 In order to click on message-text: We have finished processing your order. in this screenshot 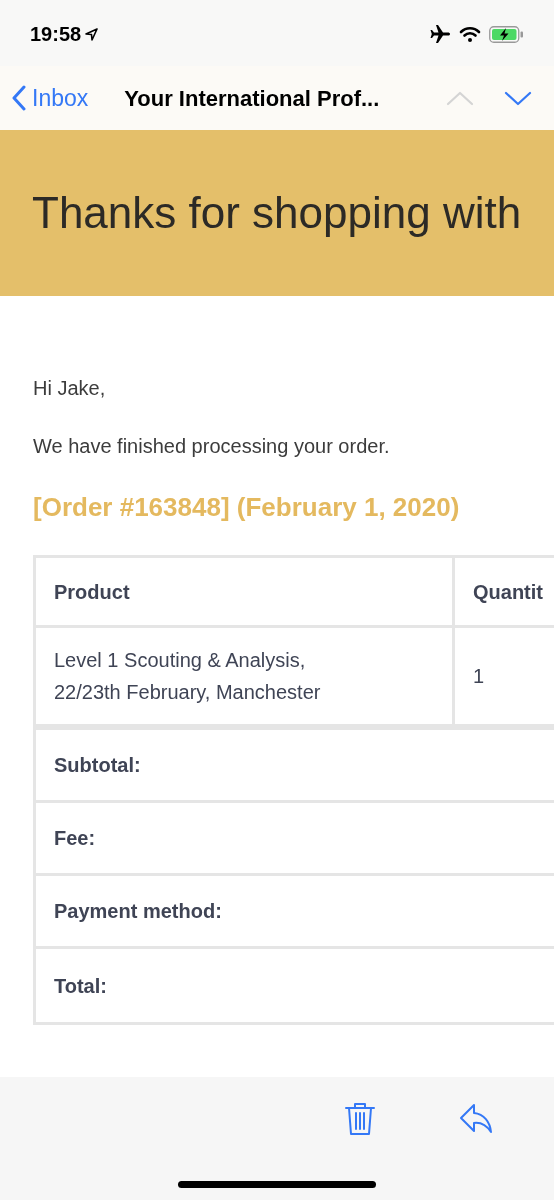, I will do `click(212, 446)`.